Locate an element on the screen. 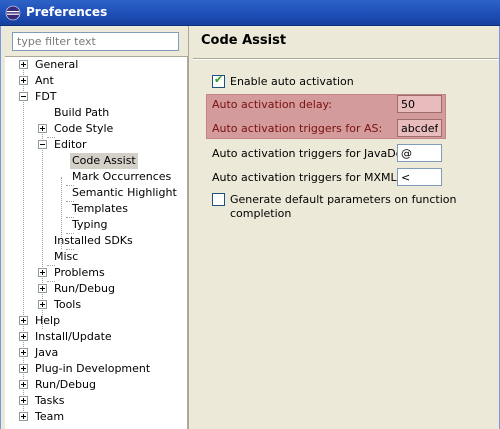 Image resolution: width=500 pixels, height=429 pixels. title-bar: Preferences is located at coordinates (250, 13).